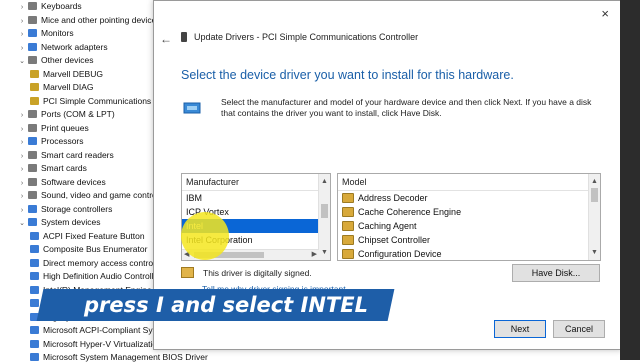  What do you see at coordinates (166, 39) in the screenshot?
I see `back-arrow-icon: ←` at bounding box center [166, 39].